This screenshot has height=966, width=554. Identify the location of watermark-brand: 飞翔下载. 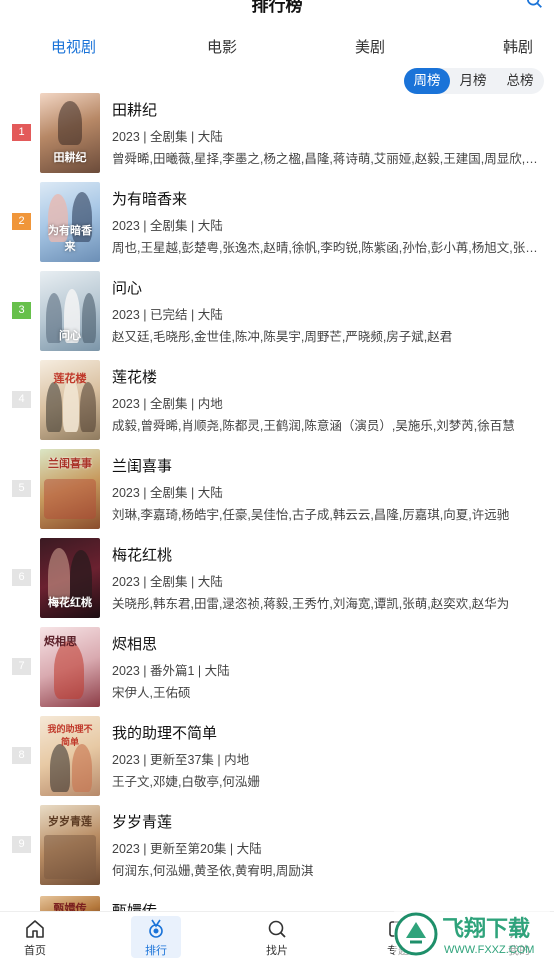
(486, 928).